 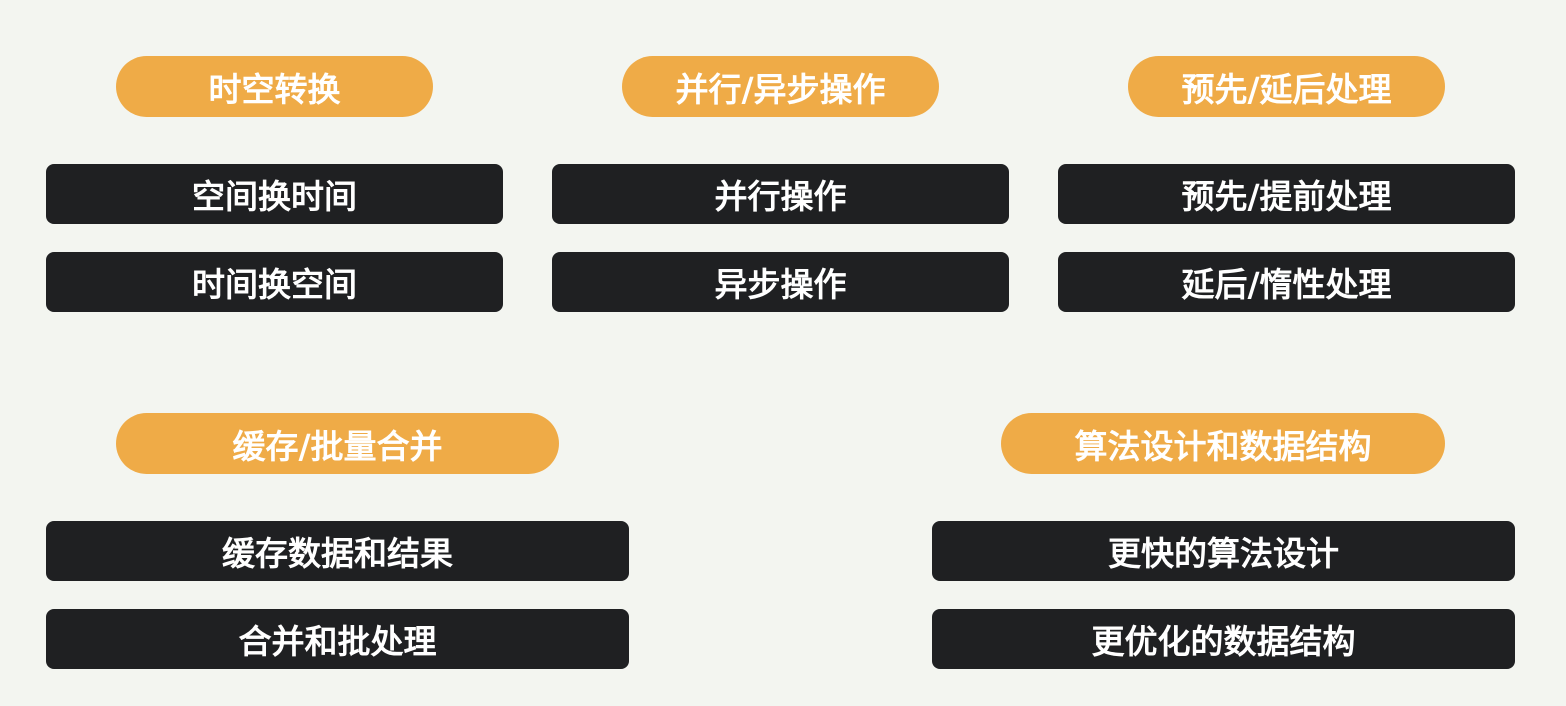 I want to click on item-merge-batch: 合并和批处理, so click(x=337, y=639).